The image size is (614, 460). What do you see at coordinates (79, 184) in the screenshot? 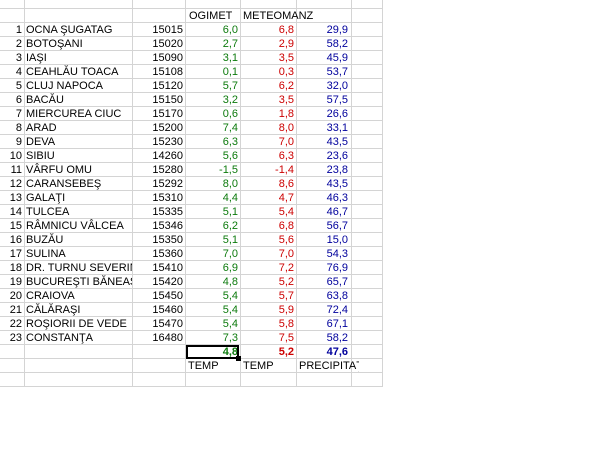
I see `station-name-cell: CARANSEBEŞ` at bounding box center [79, 184].